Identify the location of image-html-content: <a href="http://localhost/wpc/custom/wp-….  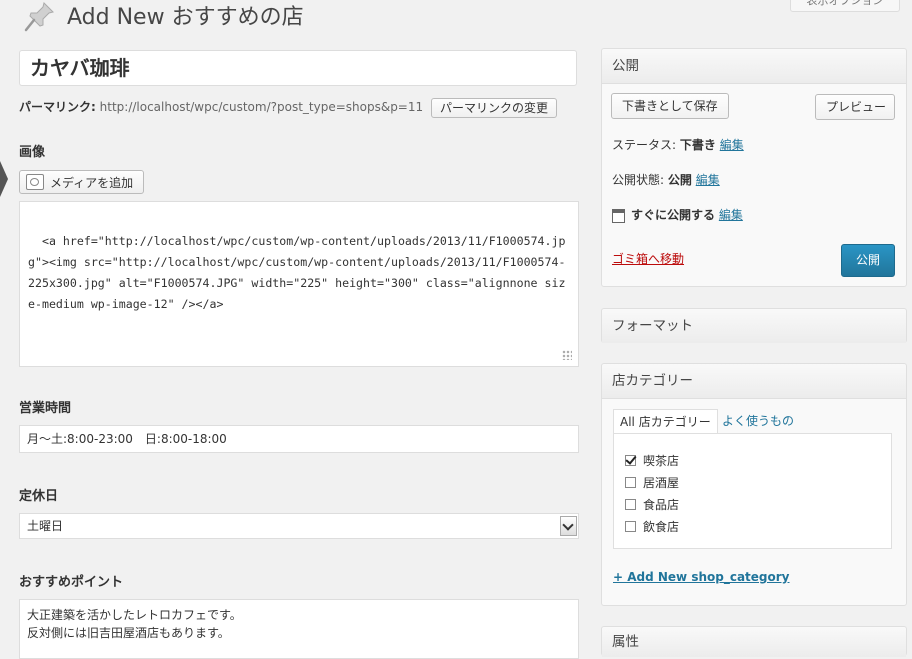
(297, 272).